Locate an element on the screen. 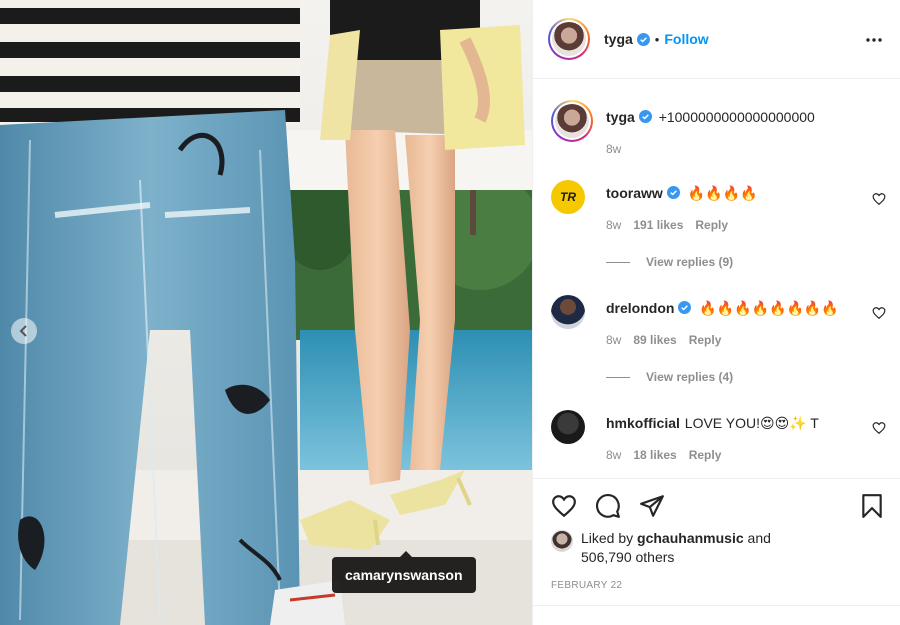 The width and height of the screenshot is (900, 625). comment-text: LOVE YOU!😍😍✨ T is located at coordinates (751, 423).